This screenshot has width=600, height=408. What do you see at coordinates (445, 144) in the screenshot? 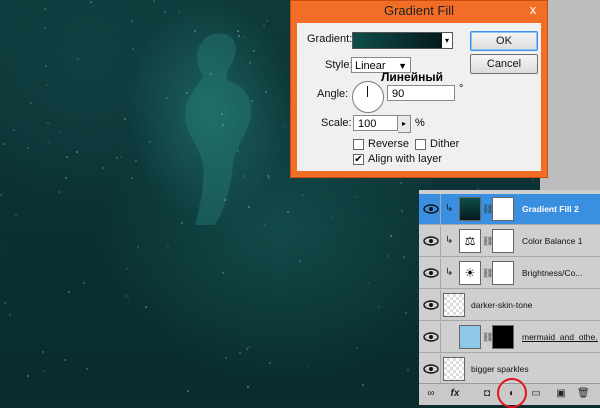
I see `dither-label: Dither` at bounding box center [445, 144].